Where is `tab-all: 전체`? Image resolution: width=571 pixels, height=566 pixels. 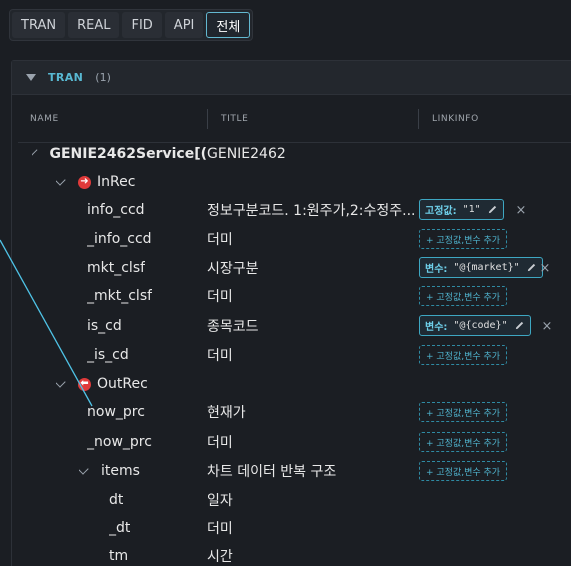
tab-all: 전체 is located at coordinates (228, 25).